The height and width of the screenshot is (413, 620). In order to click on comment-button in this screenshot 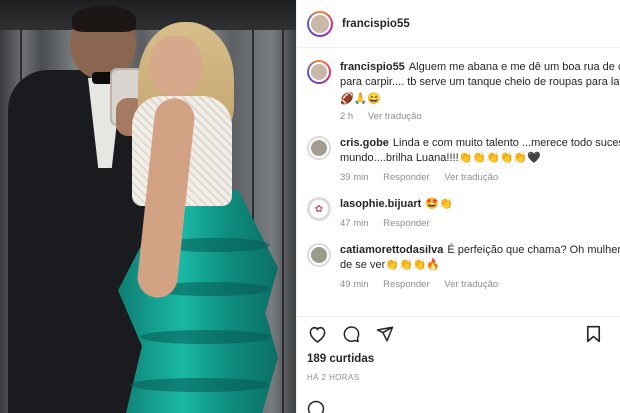, I will do `click(351, 334)`.